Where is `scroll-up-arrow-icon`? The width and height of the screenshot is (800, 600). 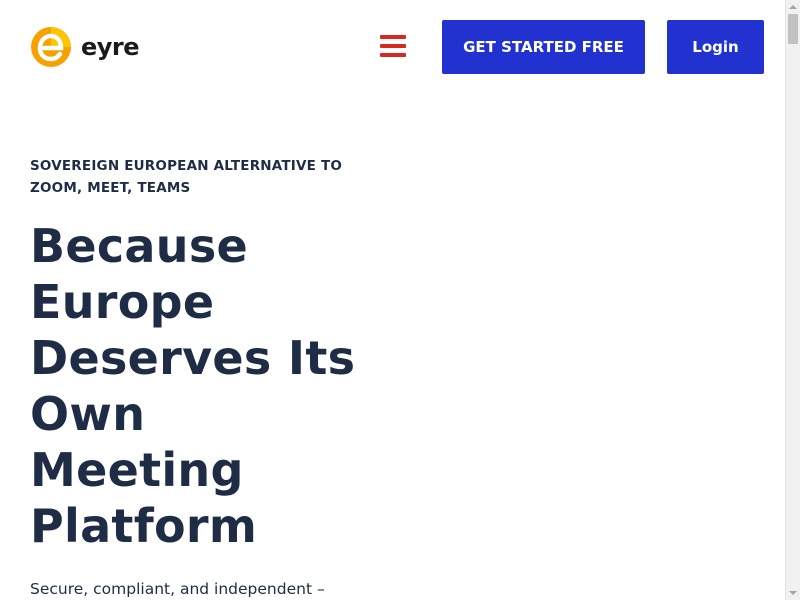 scroll-up-arrow-icon is located at coordinates (793, 7).